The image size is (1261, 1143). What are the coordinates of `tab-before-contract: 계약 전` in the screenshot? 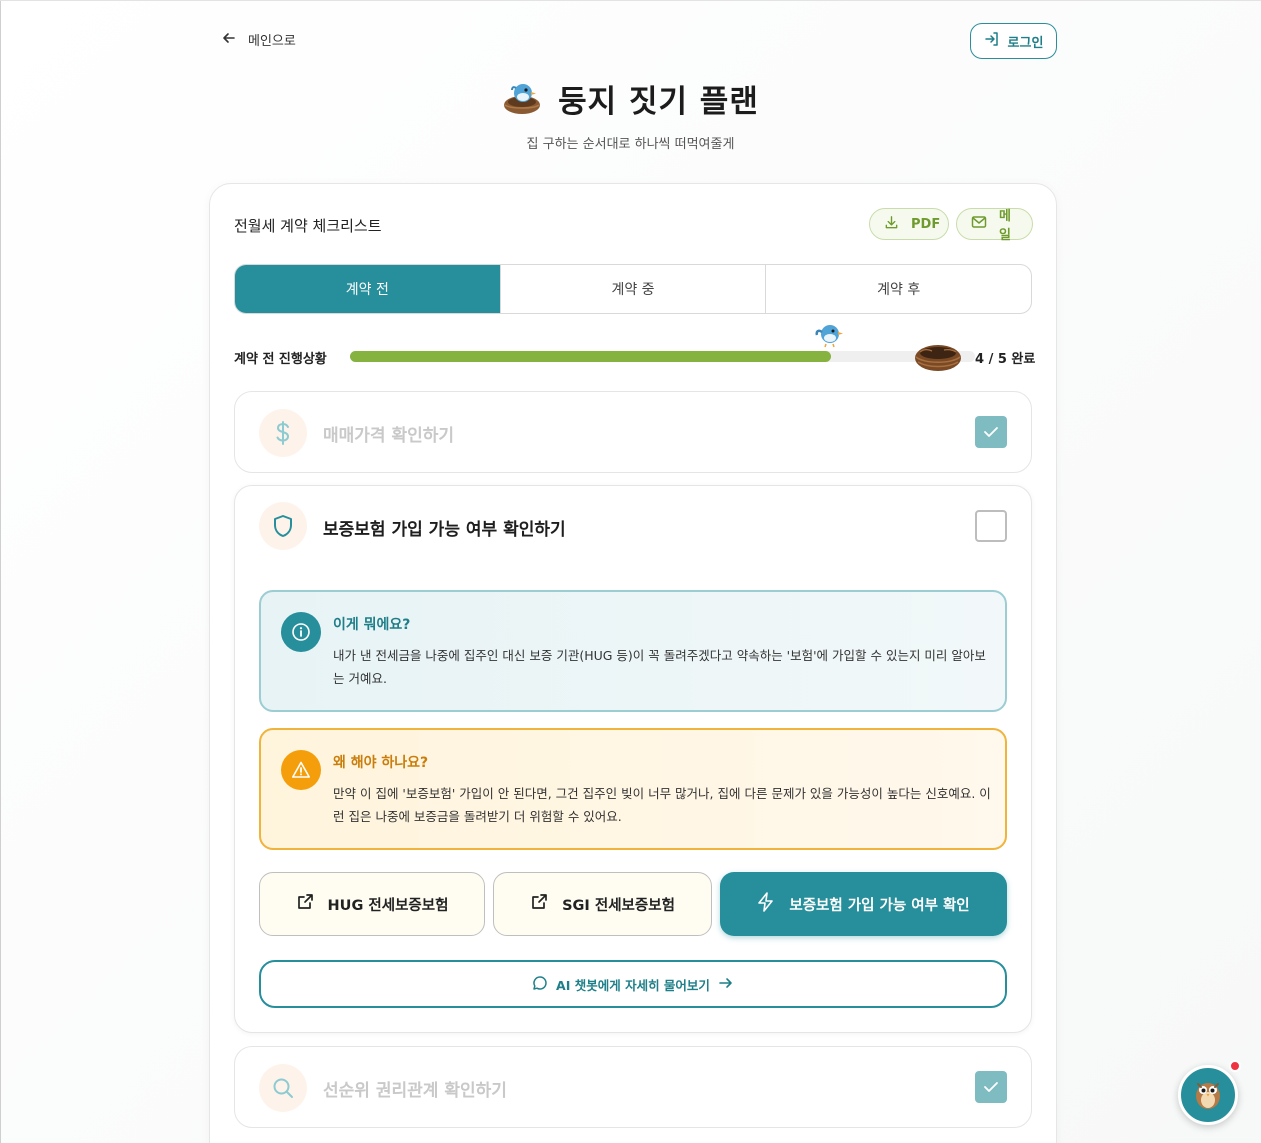 It's located at (367, 289).